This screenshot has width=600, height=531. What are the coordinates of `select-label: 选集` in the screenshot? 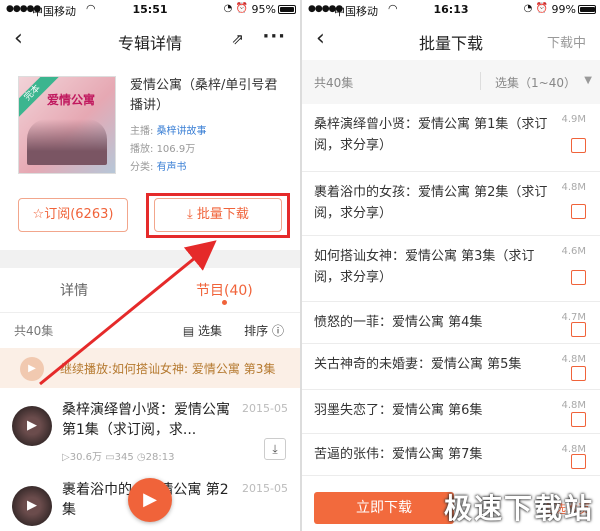 It's located at (209, 331).